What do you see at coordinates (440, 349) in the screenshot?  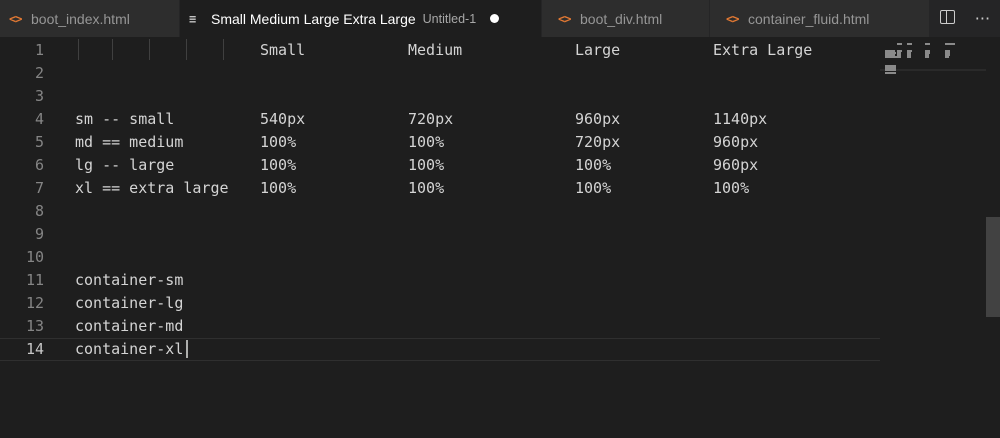 I see `code-line: 14 container-xl` at bounding box center [440, 349].